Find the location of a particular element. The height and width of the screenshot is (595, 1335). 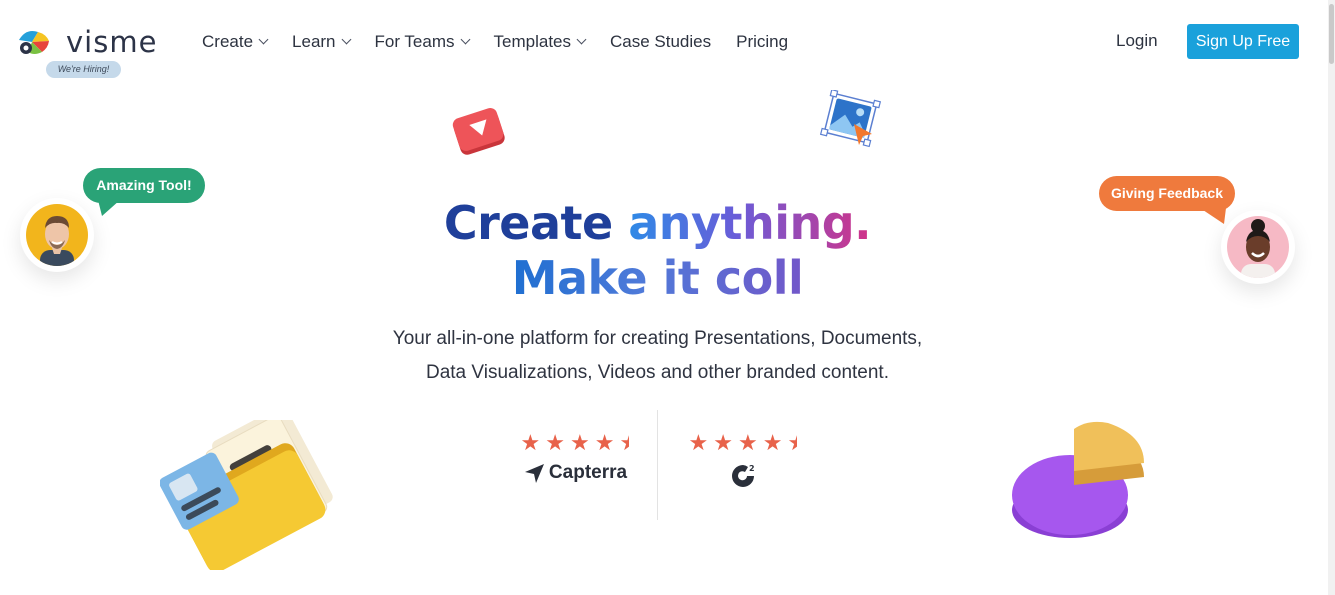

capterra-rating: ★★★★★ Capterra is located at coordinates (575, 459).